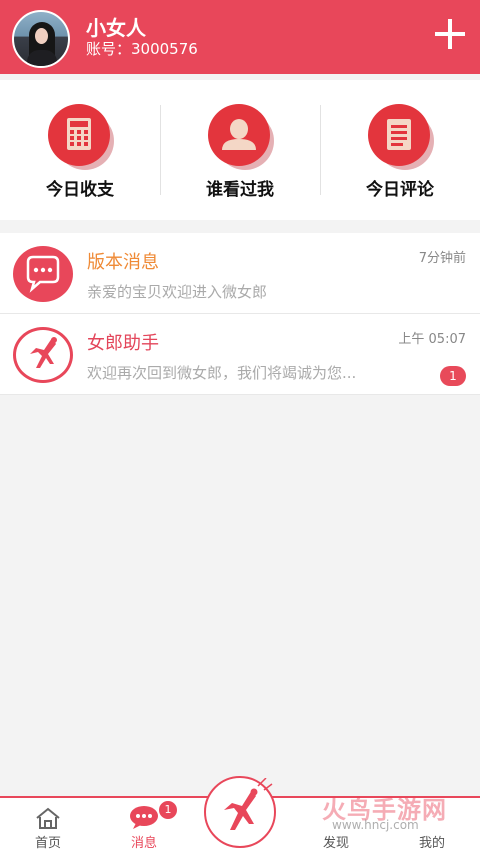 This screenshot has width=480, height=852. What do you see at coordinates (116, 28) in the screenshot?
I see `user-name: 小女人` at bounding box center [116, 28].